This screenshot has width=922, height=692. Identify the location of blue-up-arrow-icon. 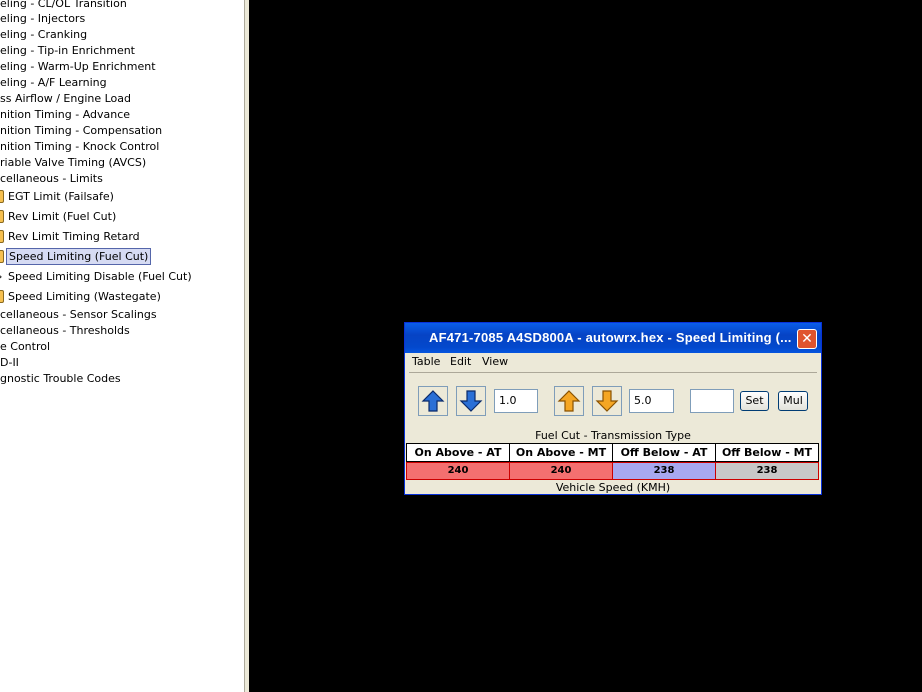
(433, 401).